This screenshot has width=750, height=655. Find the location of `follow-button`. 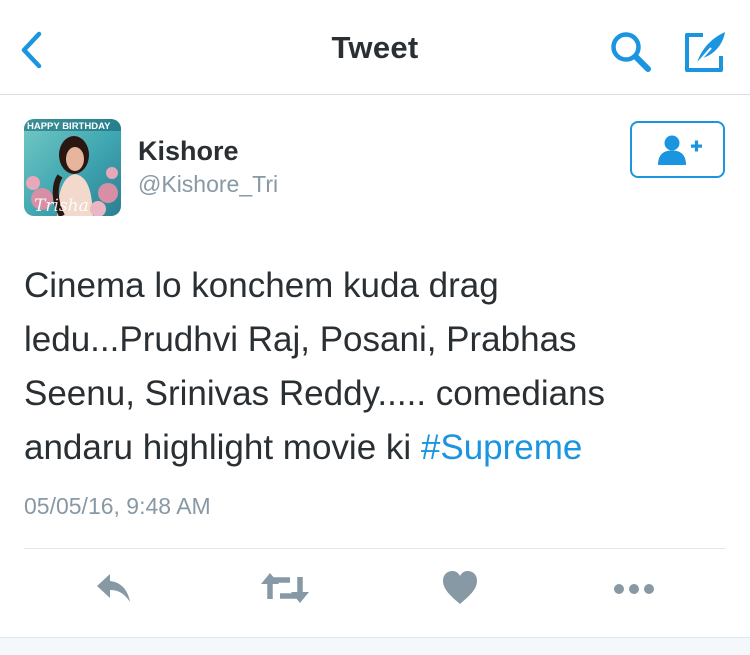

follow-button is located at coordinates (677, 149).